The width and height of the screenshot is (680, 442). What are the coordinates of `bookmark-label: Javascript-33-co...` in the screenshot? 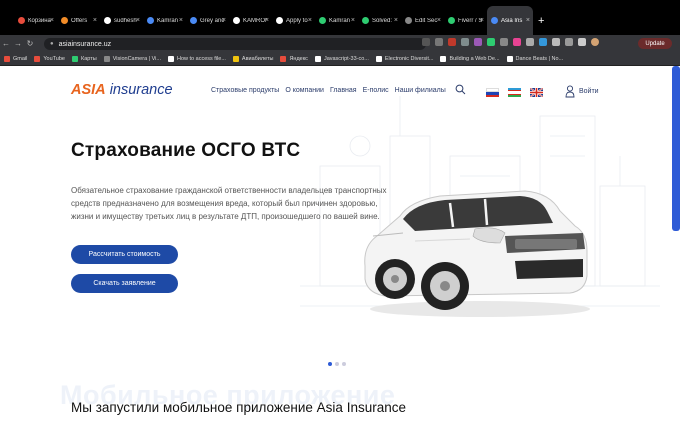 It's located at (346, 58).